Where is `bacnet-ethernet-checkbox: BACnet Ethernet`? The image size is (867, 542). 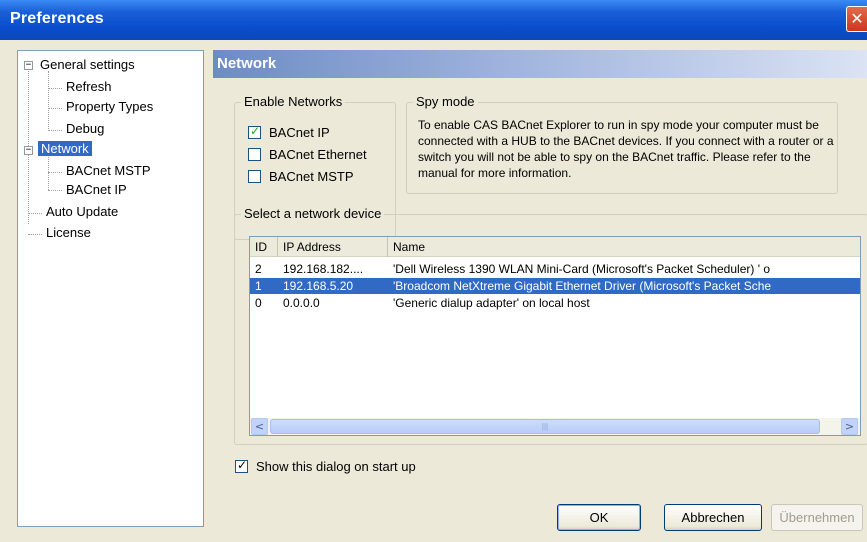
bacnet-ethernet-checkbox: BACnet Ethernet is located at coordinates (307, 154).